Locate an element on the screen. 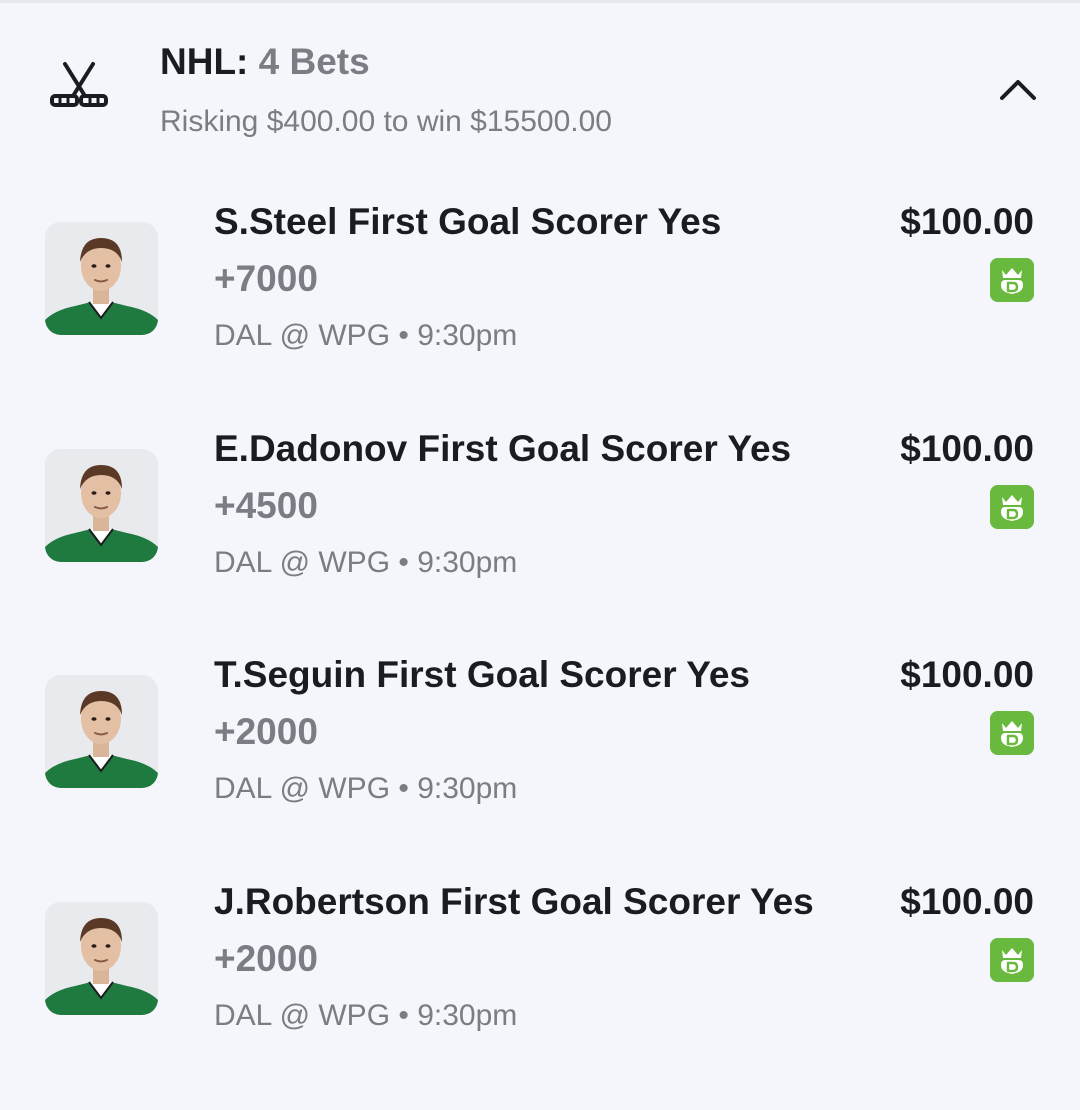  bet-count: 4 Bets is located at coordinates (314, 61).